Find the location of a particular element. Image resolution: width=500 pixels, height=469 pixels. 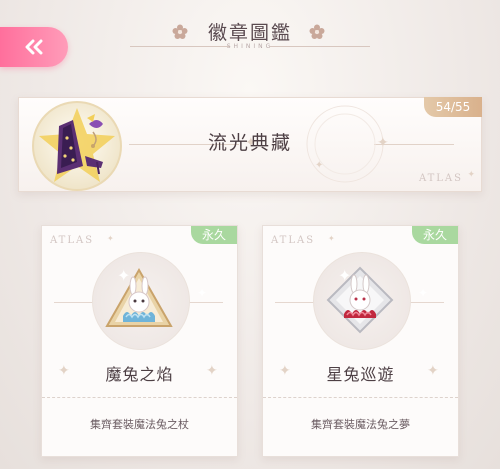

collection-title: 流光典藏 is located at coordinates (249, 143).